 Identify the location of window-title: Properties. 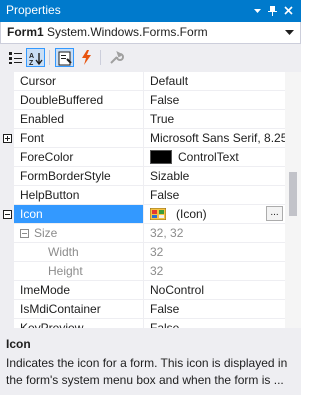
(33, 10).